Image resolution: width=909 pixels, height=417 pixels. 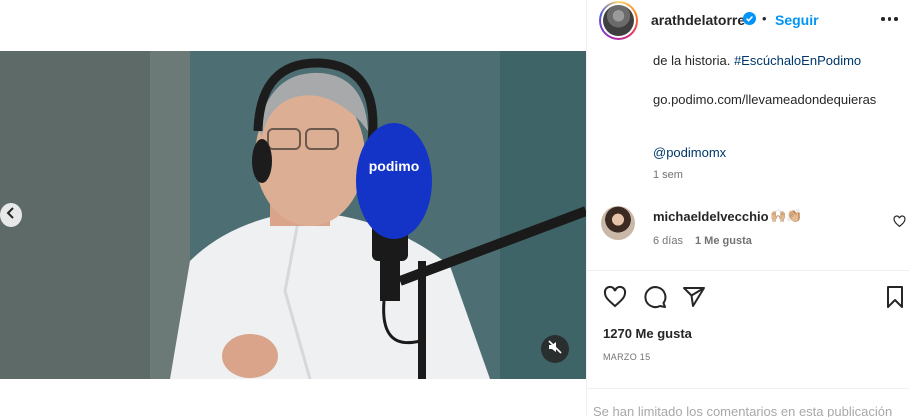 I want to click on like-button, so click(x=615, y=297).